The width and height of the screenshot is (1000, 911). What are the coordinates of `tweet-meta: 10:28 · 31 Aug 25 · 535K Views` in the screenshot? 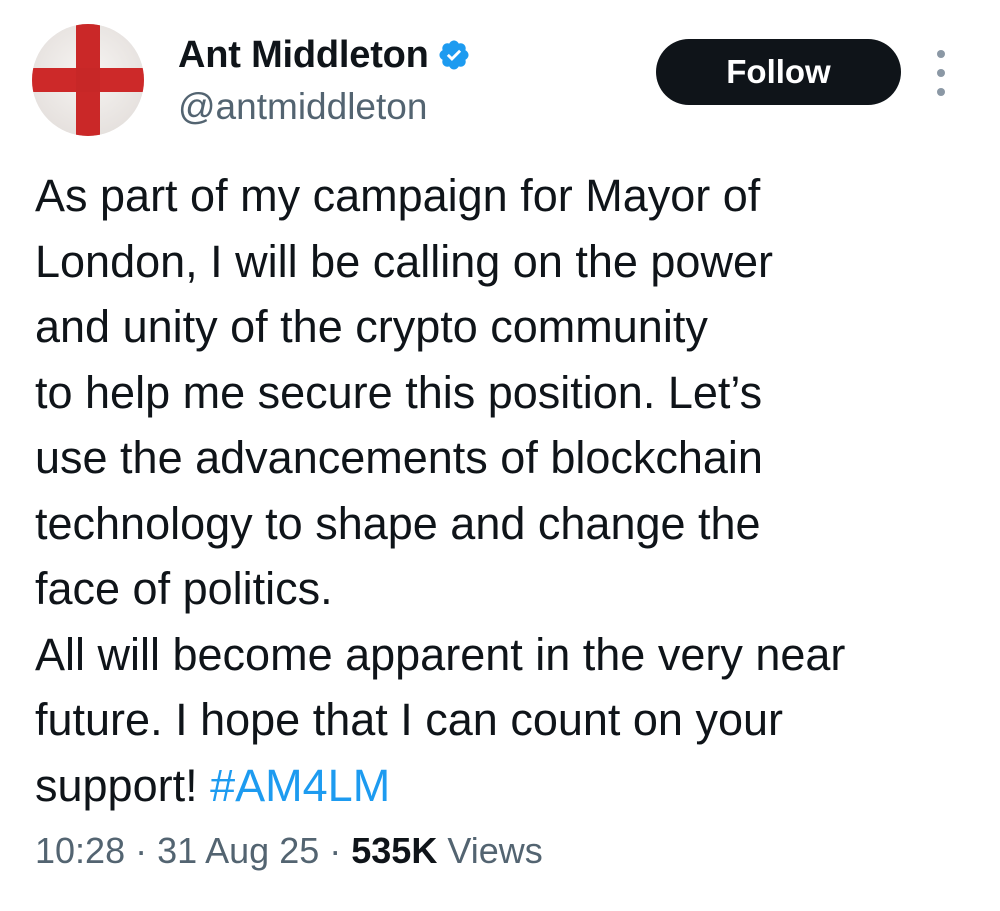 It's located at (289, 851).